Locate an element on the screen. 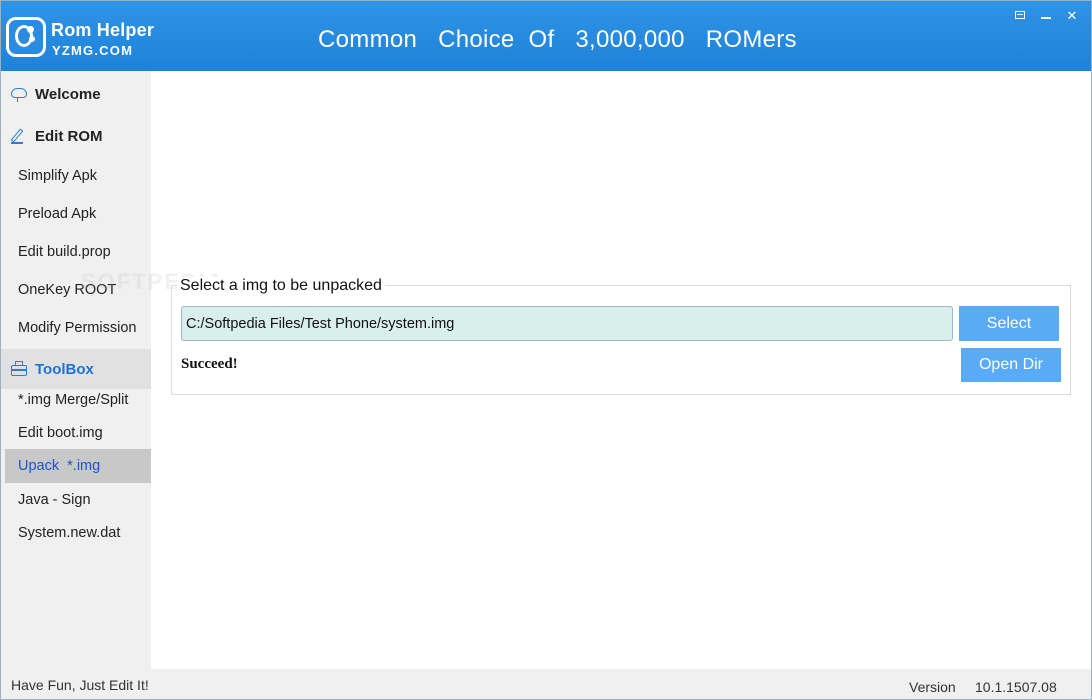  version-label: Version is located at coordinates (932, 687).